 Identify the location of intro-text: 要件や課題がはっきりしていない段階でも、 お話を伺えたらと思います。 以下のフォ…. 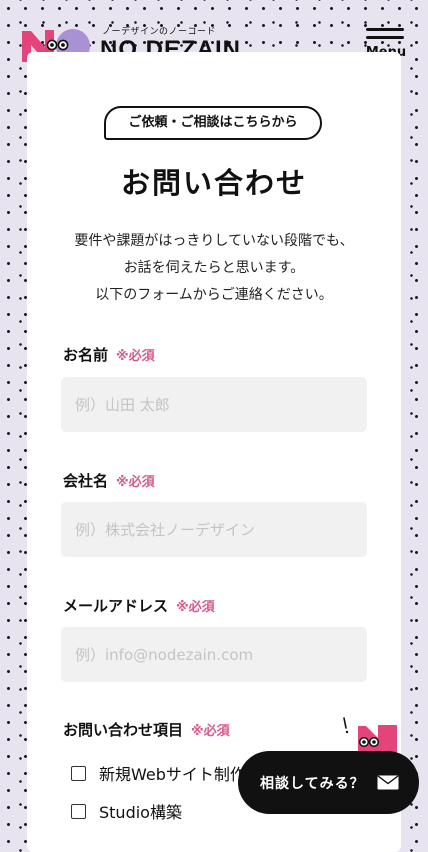
(214, 268).